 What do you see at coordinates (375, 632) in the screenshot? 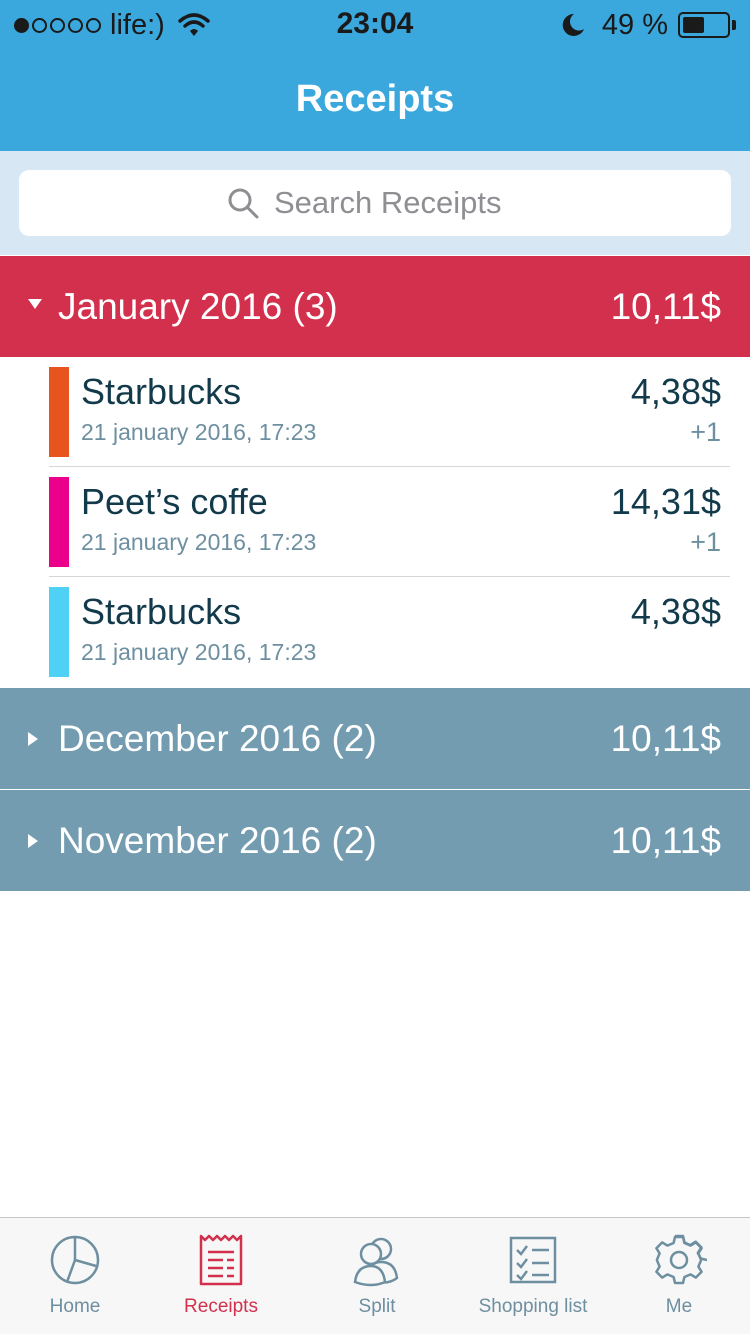
I see `receipt-row: Starbucks 21 january 2016, 17:23 4,38$` at bounding box center [375, 632].